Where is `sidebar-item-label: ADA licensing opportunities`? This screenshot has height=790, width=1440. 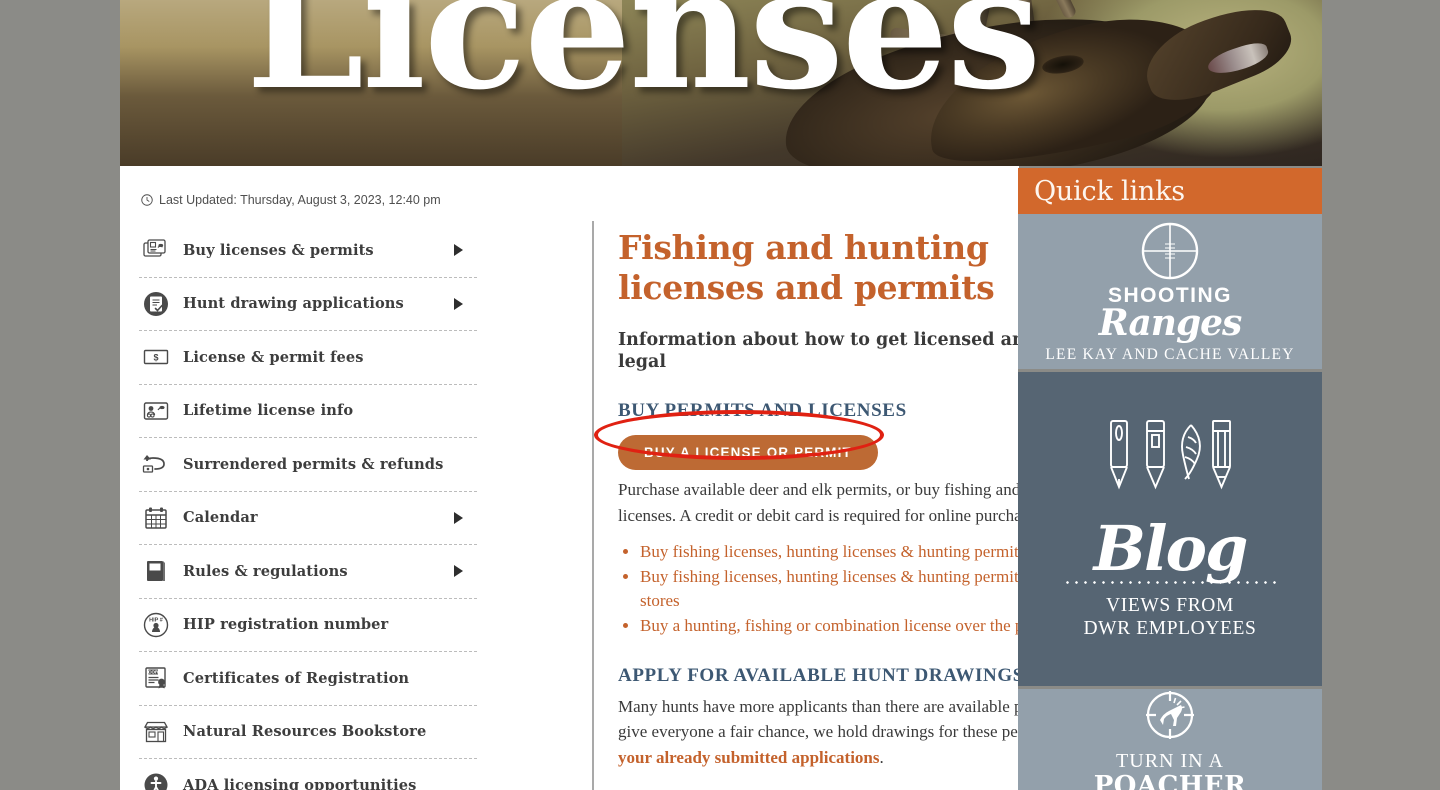 sidebar-item-label: ADA licensing opportunities is located at coordinates (300, 783).